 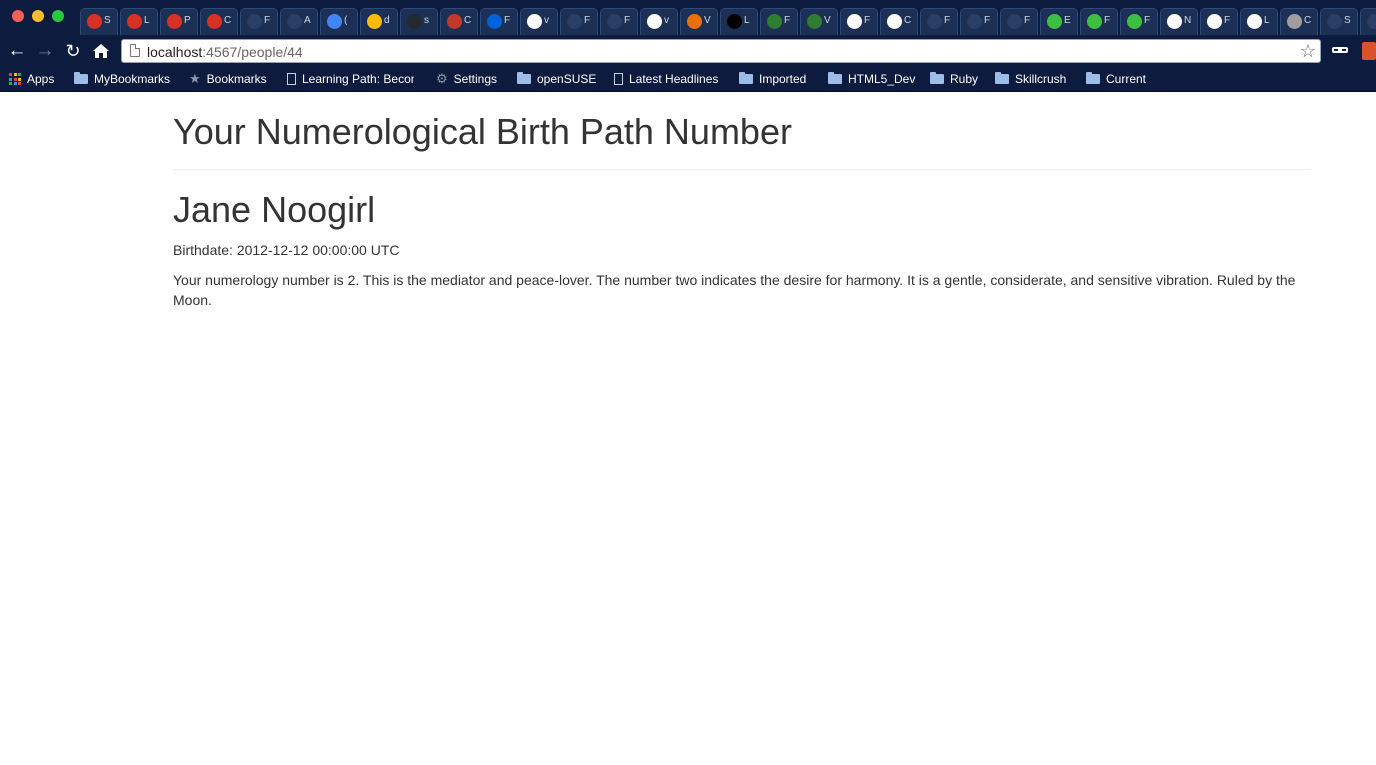 I want to click on apps-icon, so click(x=15, y=79).